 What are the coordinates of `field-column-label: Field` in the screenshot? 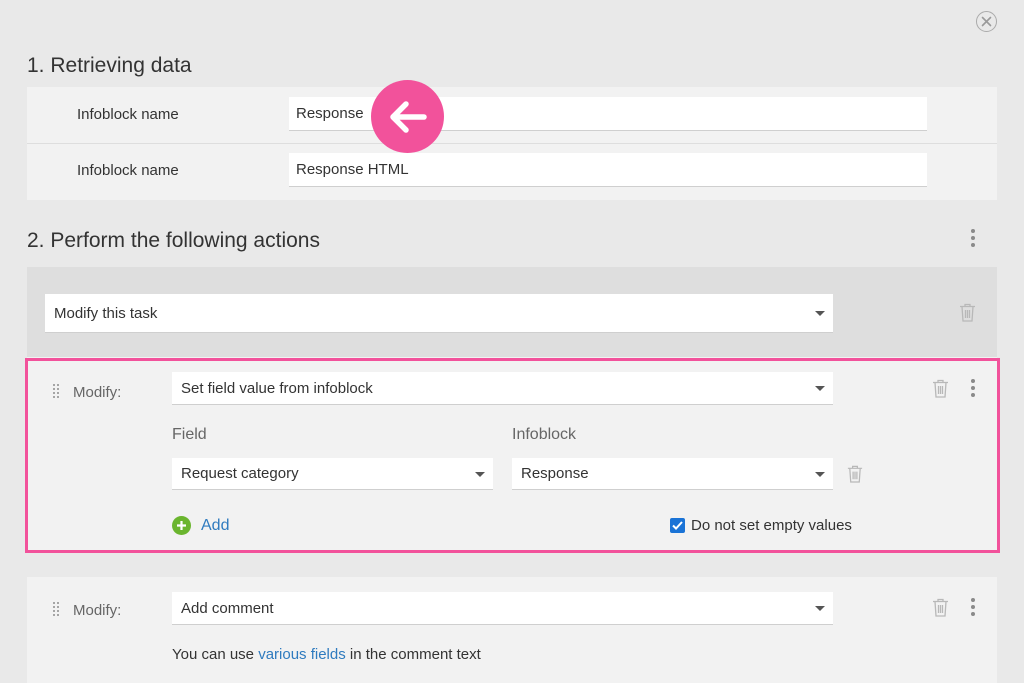 It's located at (189, 434).